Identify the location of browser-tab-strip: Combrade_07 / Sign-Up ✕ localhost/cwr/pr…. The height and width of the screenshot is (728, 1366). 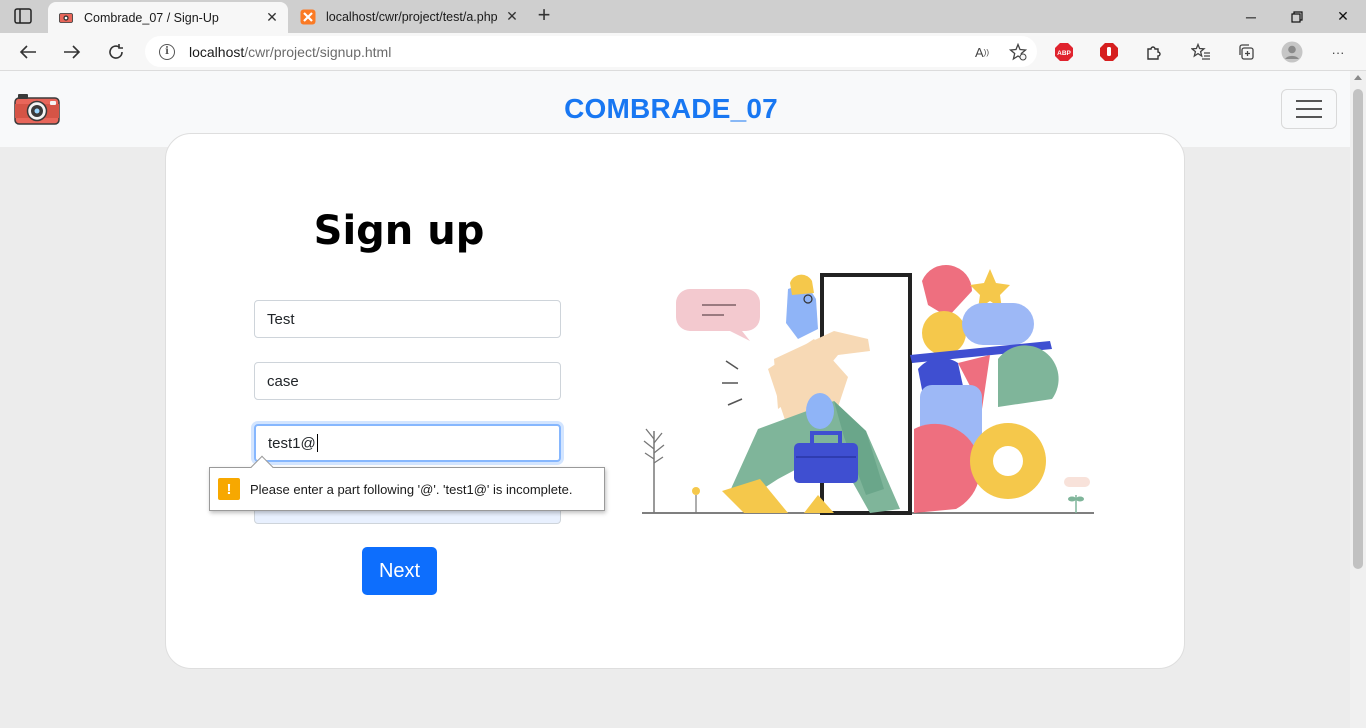
(683, 16).